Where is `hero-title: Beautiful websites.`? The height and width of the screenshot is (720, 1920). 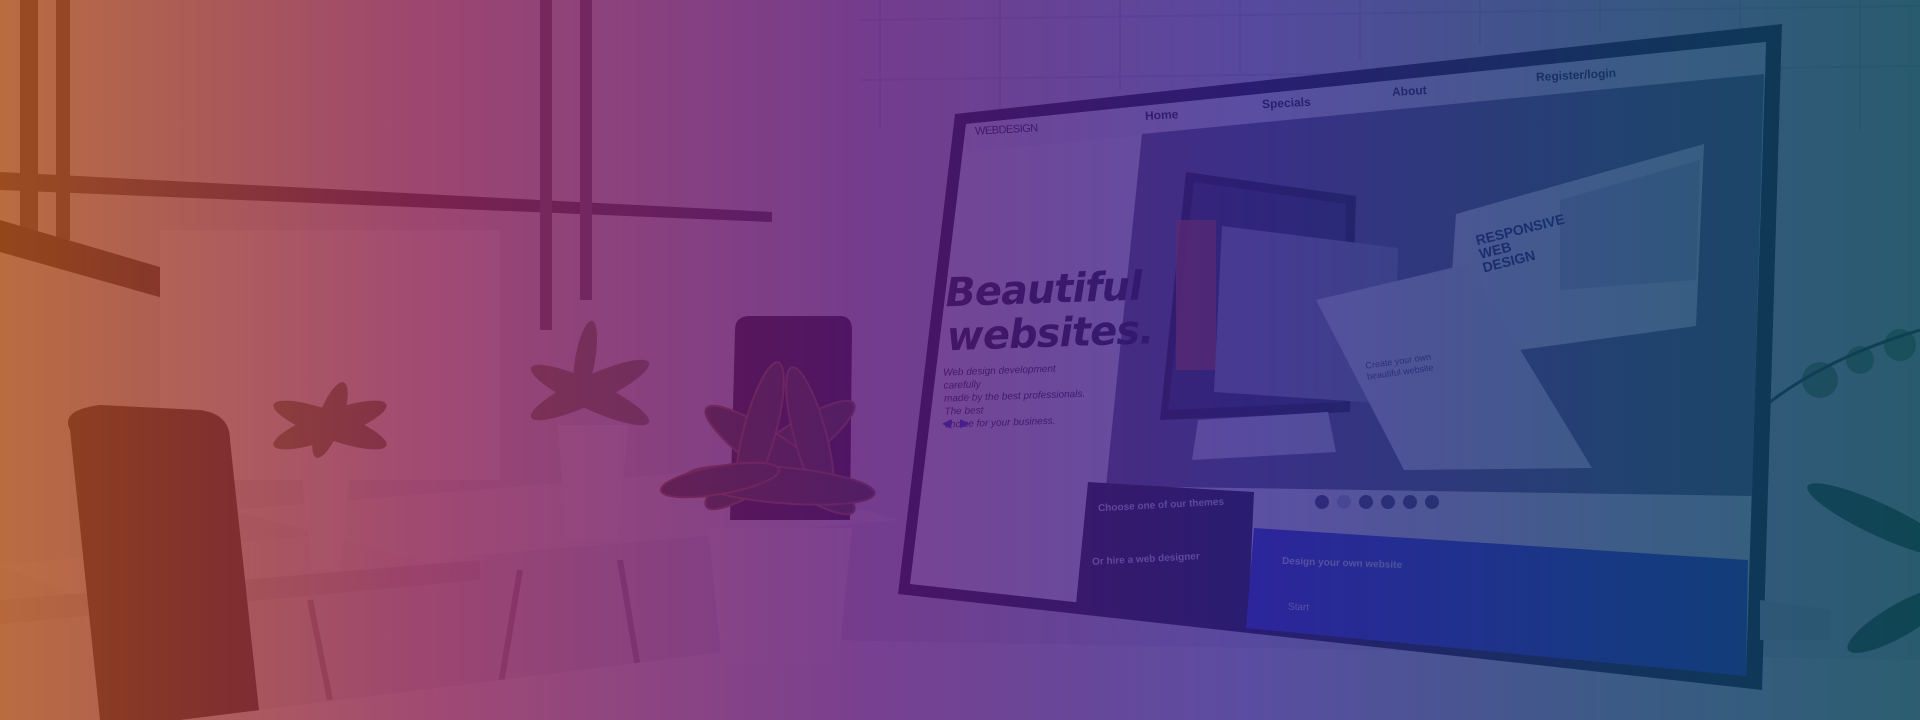
hero-title: Beautiful websites. is located at coordinates (1049, 312).